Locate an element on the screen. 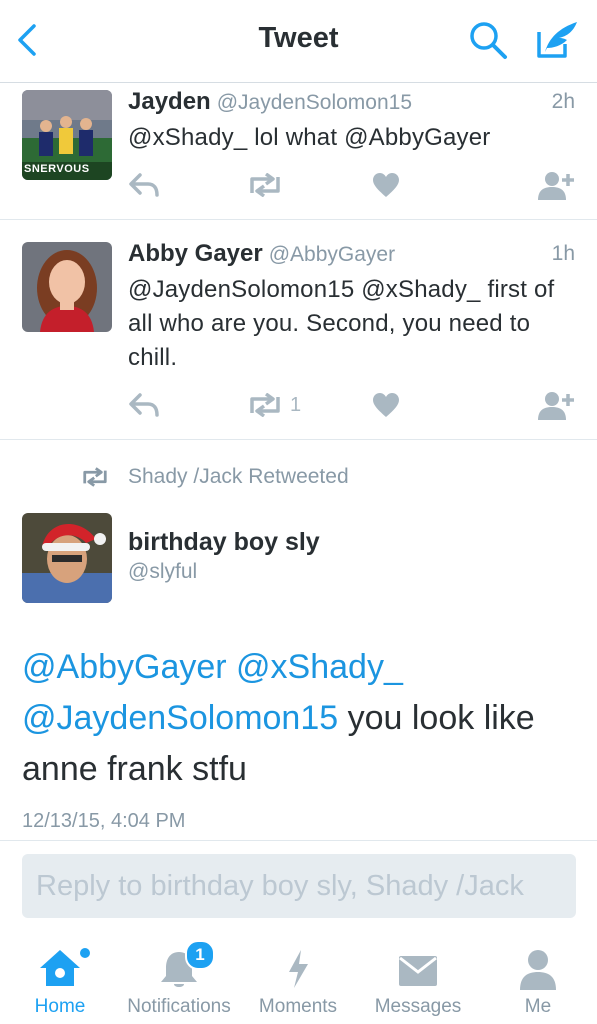  retweet-context-label: Shady /Jack Retweeted is located at coordinates (238, 476).